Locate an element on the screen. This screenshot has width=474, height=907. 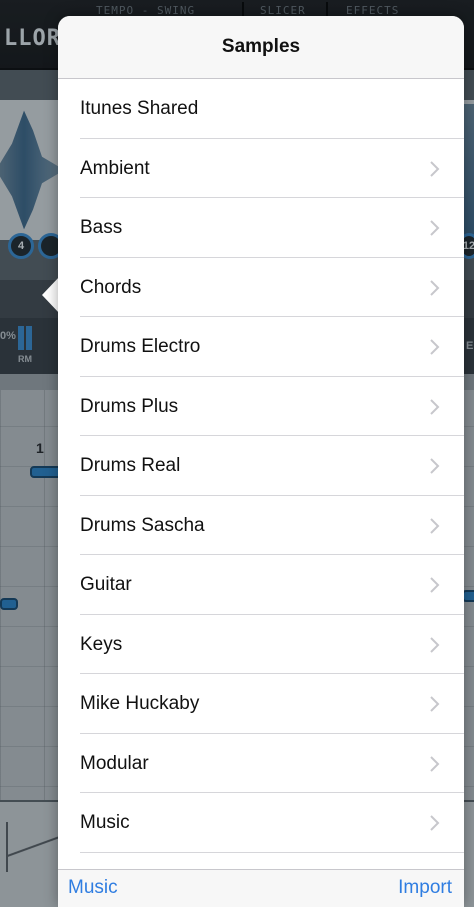
list-item-label: Itunes Shared is located at coordinates (139, 108).